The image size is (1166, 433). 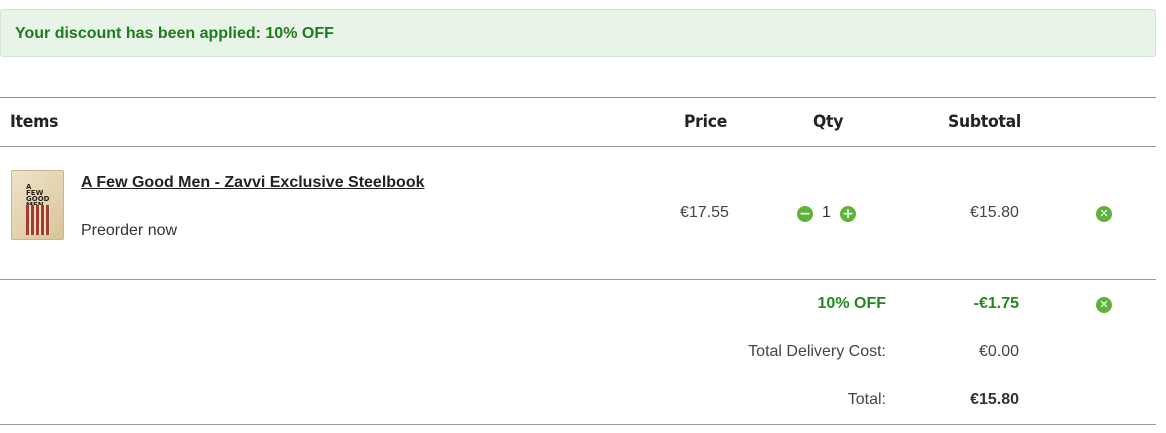 I want to click on column-header-subtotal: Subtotal, so click(x=985, y=122).